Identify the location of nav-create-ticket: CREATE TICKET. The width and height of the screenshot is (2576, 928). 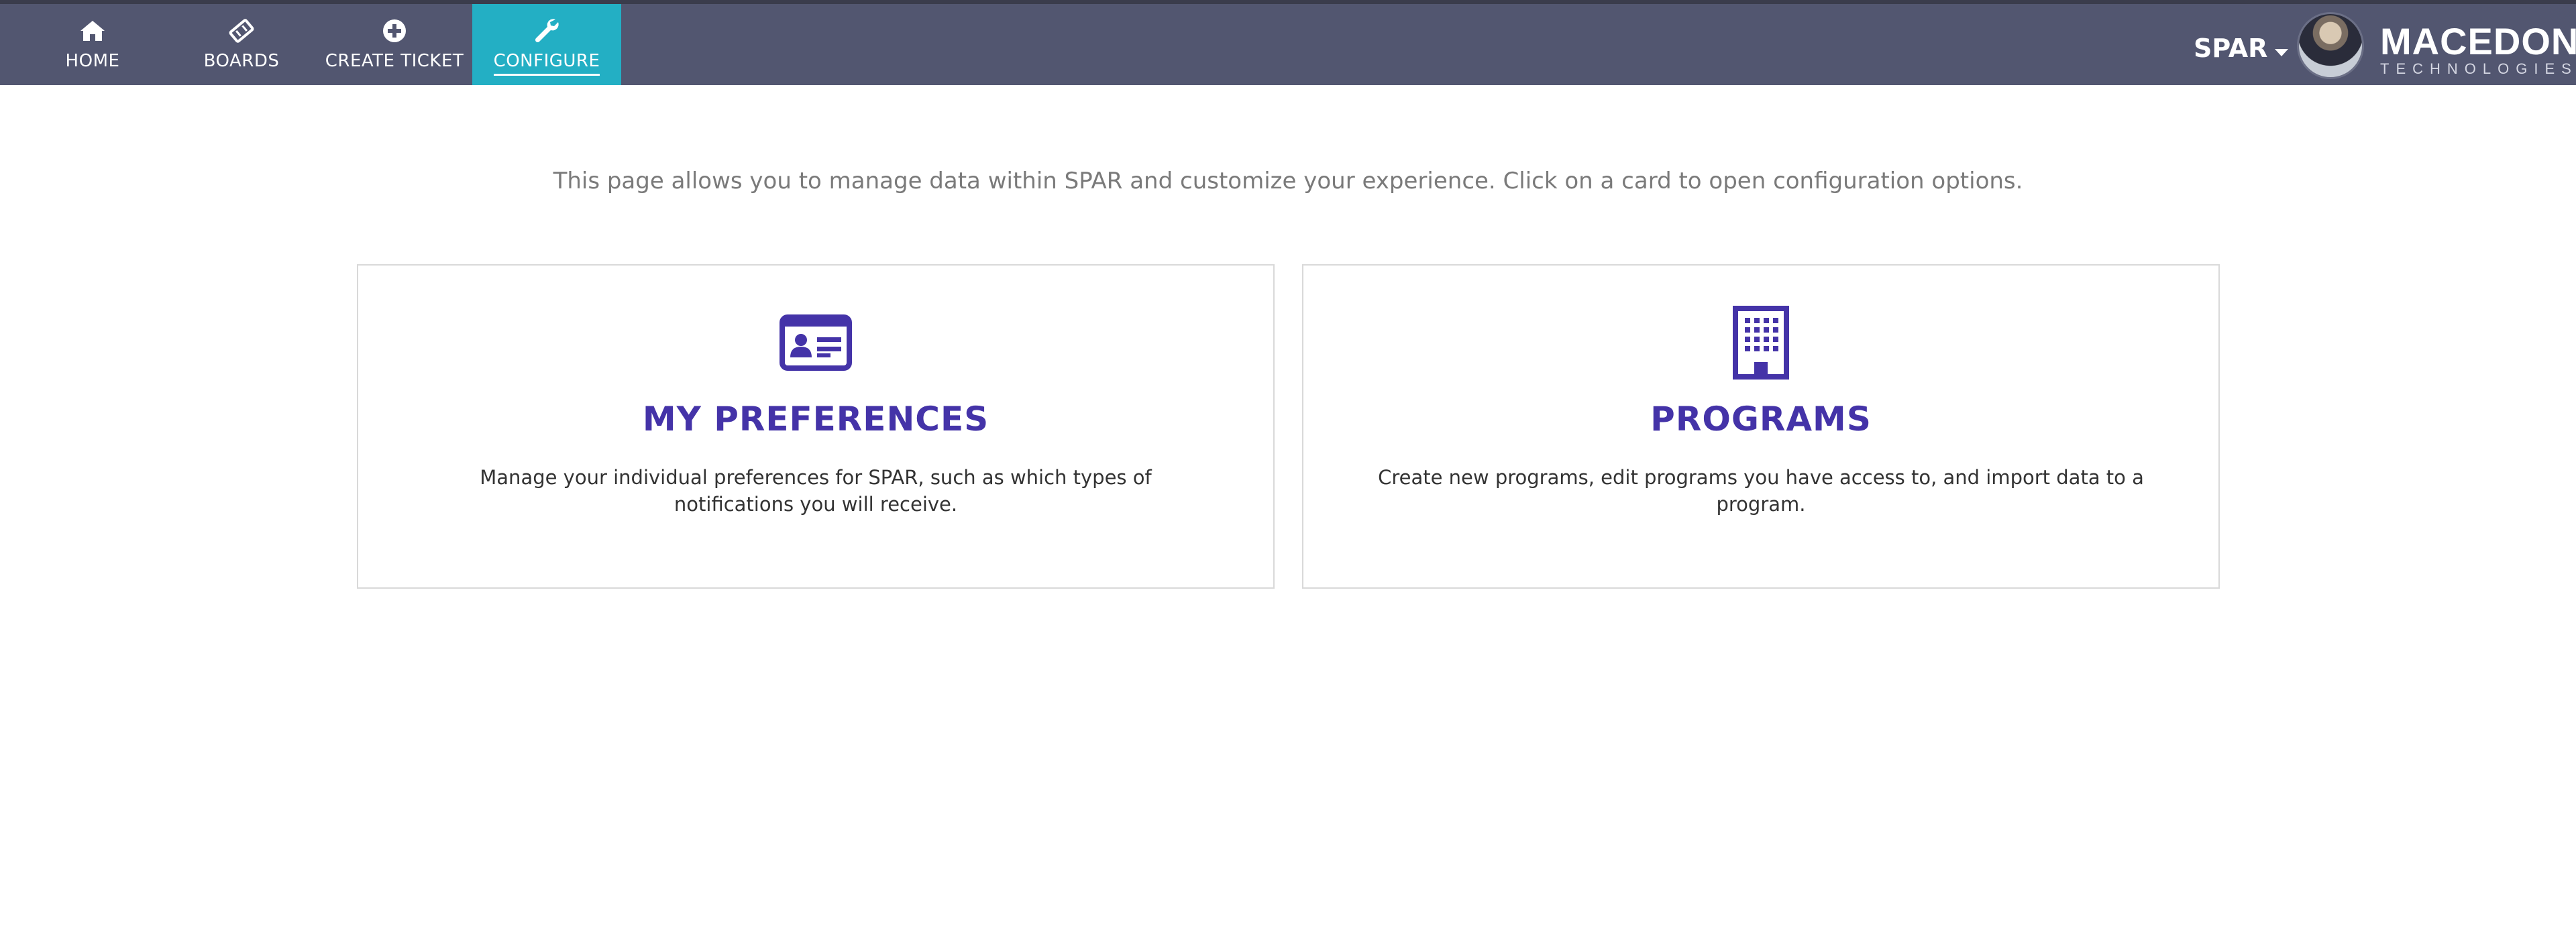
(394, 44).